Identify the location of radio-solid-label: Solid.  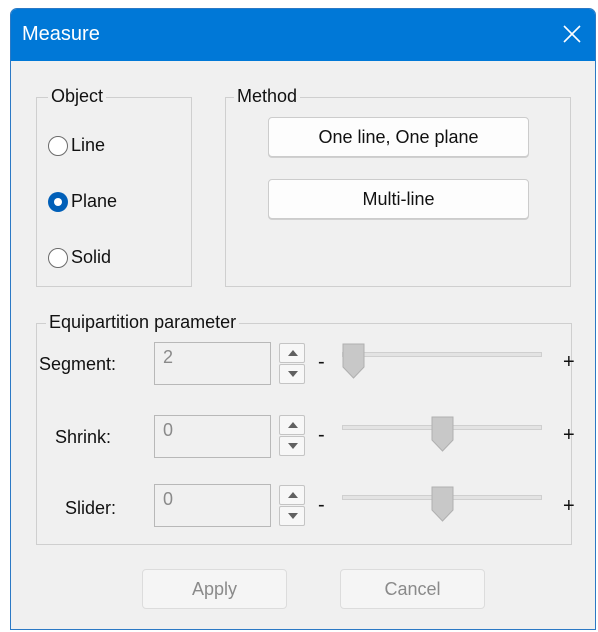
(91, 257).